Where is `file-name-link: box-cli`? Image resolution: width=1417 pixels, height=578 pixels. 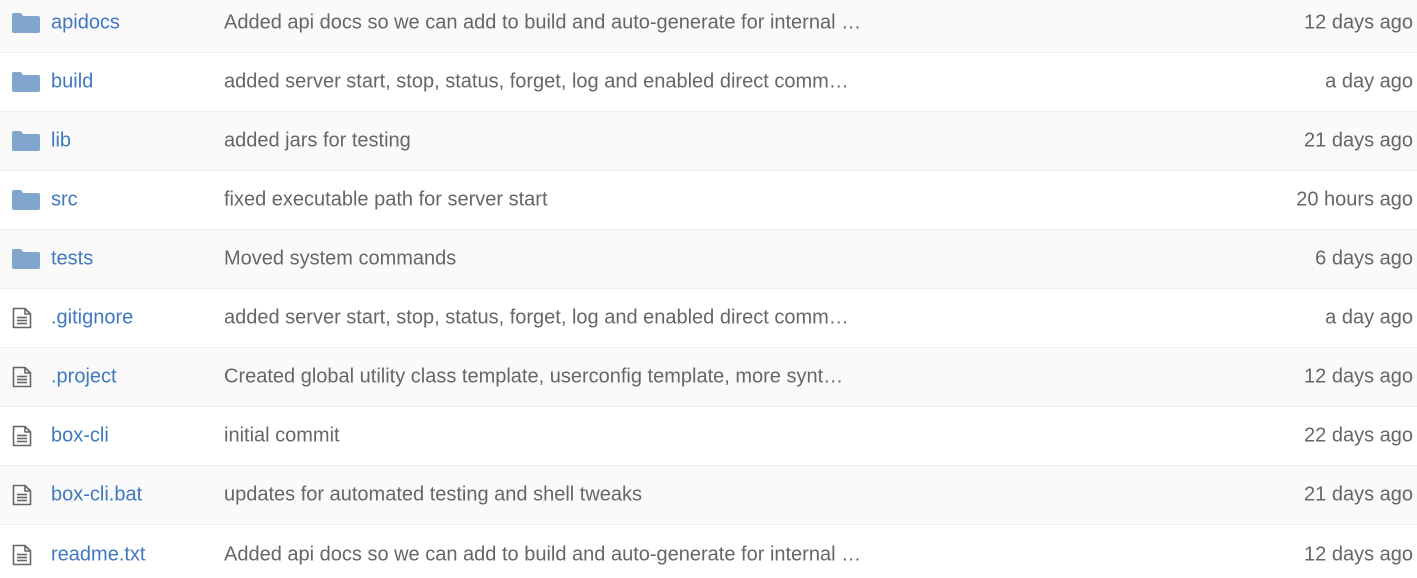 file-name-link: box-cli is located at coordinates (80, 436).